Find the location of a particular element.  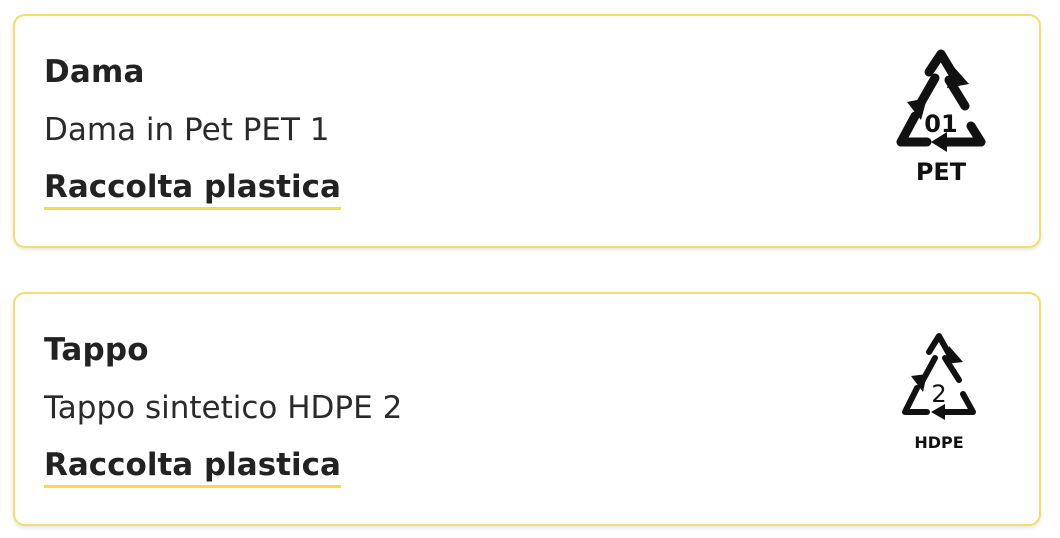

recycle-triangle-icon: 2 HDPE is located at coordinates (939, 393).